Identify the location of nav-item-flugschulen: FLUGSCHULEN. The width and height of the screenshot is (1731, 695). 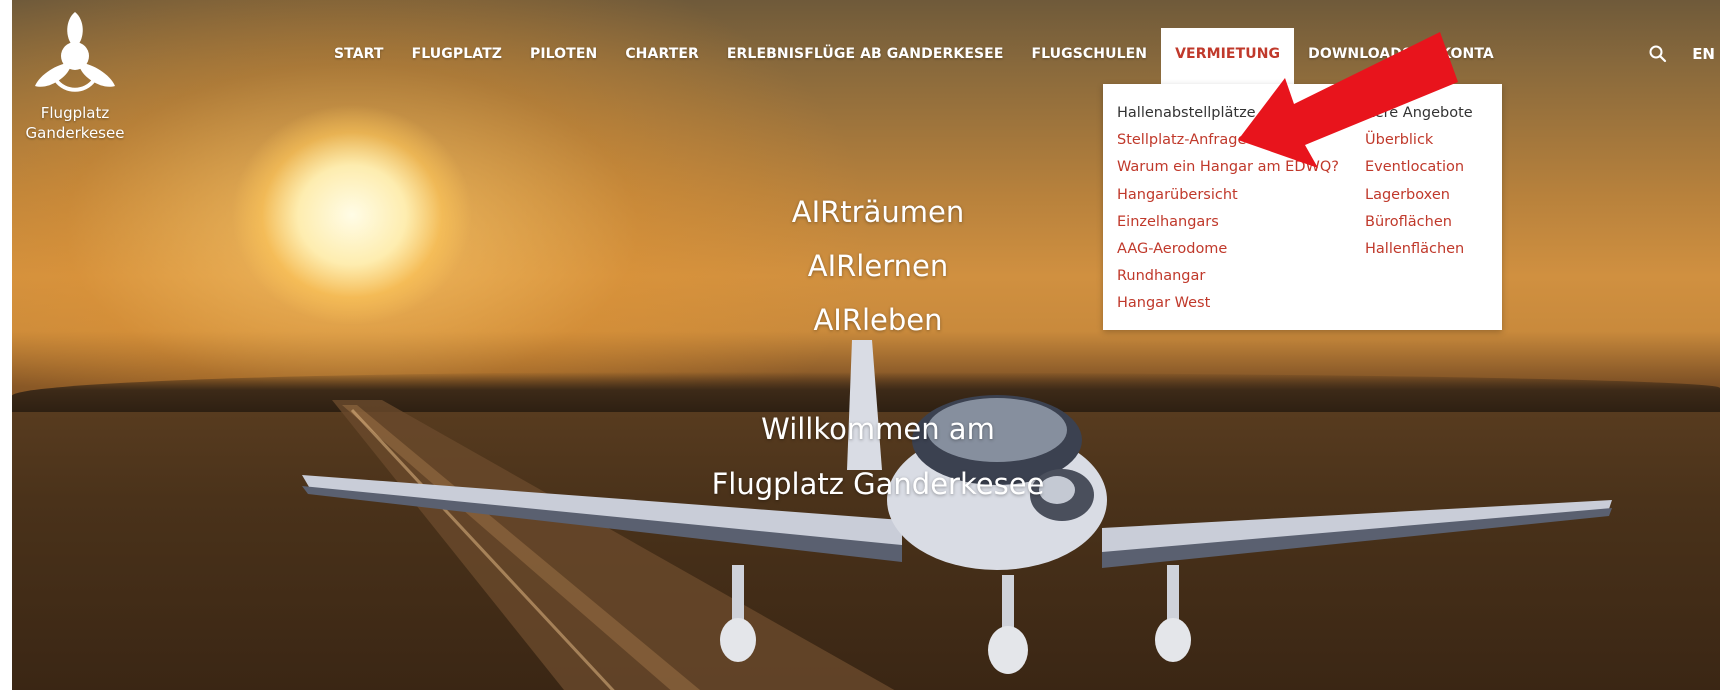
(1090, 56).